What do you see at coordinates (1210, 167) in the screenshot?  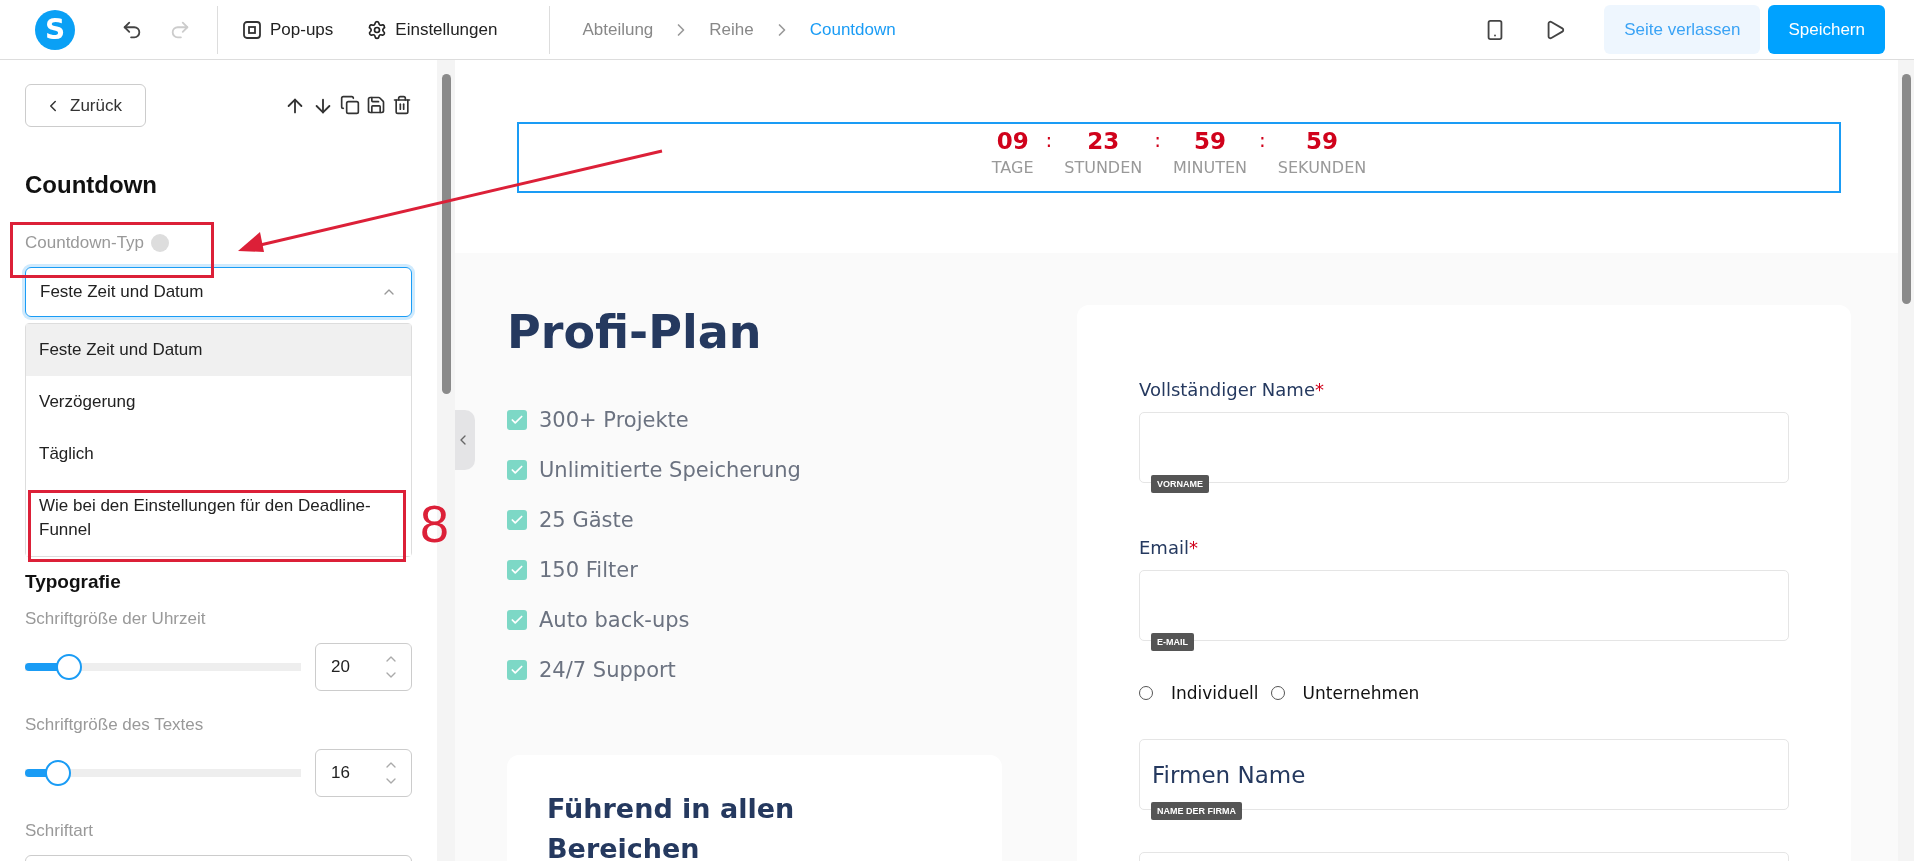 I see `countdown-label: MINUTEN` at bounding box center [1210, 167].